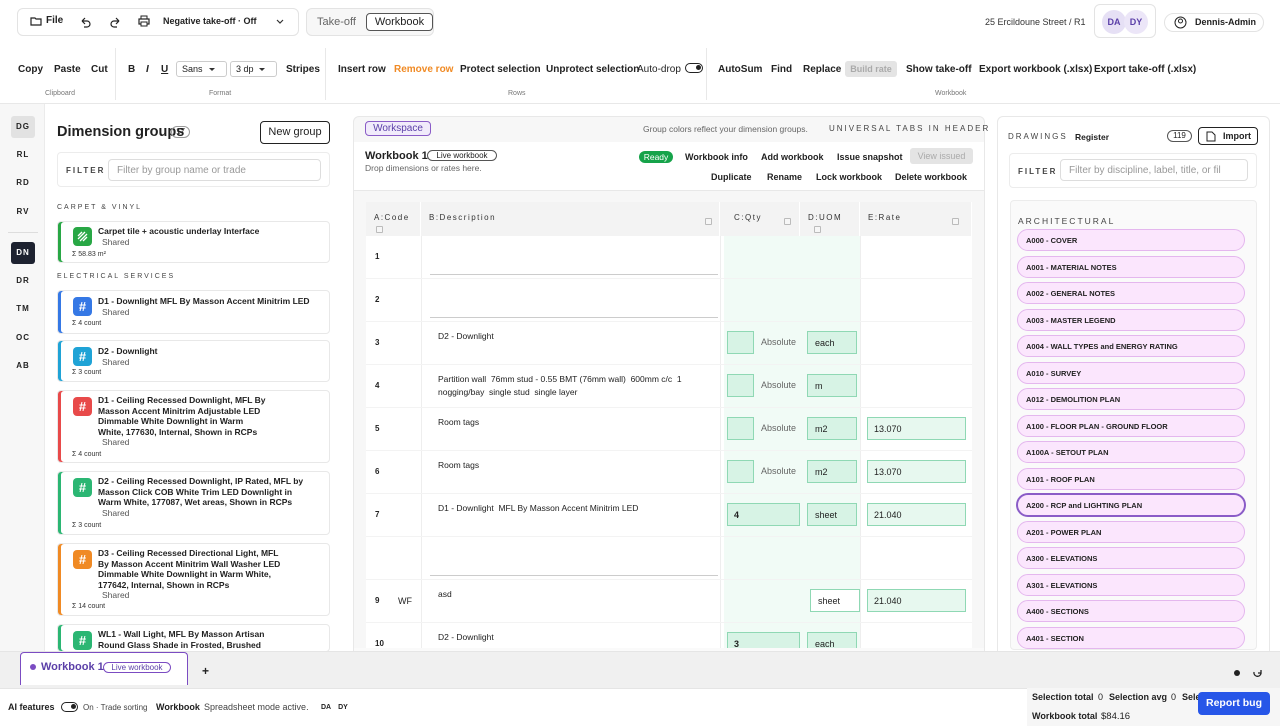 The width and height of the screenshot is (1280, 726). Describe the element at coordinates (669, 343) in the screenshot. I see `table-row: 3 D2 - Downlight Absolute each` at that location.